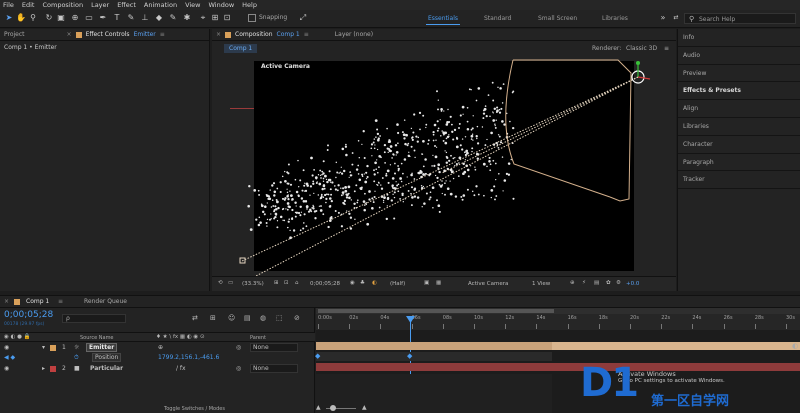 The width and height of the screenshot is (800, 413). What do you see at coordinates (318, 407) in the screenshot?
I see `zoom-out-icon: ▲` at bounding box center [318, 407].